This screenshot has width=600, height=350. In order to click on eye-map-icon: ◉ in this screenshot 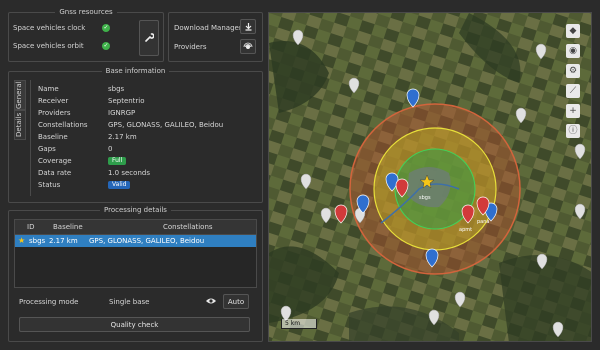, I will do `click(573, 51)`.